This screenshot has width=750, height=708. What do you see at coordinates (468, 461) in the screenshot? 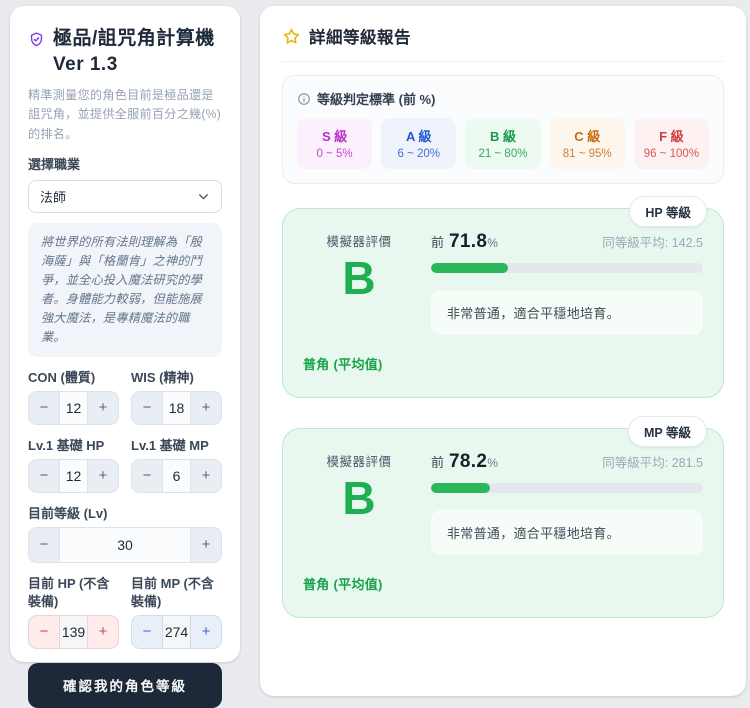
I see `mp-percent-value: 78.2` at bounding box center [468, 461].